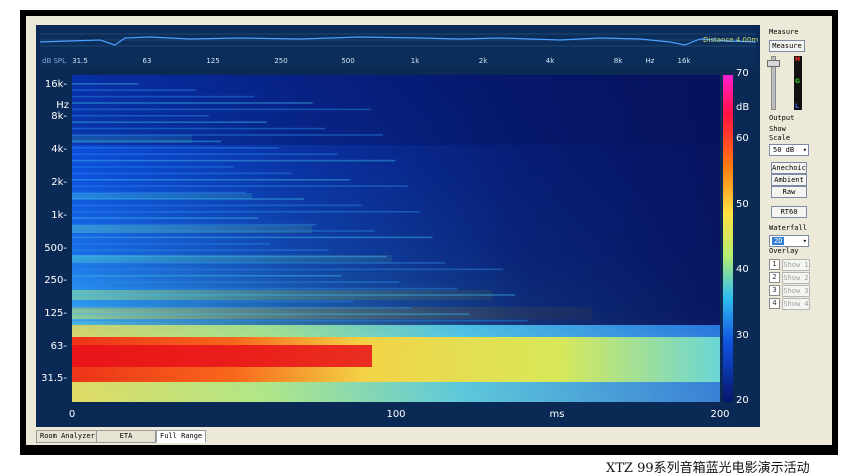 This screenshot has height=476, width=865. I want to click on distance-label: Distance 4.00m, so click(731, 40).